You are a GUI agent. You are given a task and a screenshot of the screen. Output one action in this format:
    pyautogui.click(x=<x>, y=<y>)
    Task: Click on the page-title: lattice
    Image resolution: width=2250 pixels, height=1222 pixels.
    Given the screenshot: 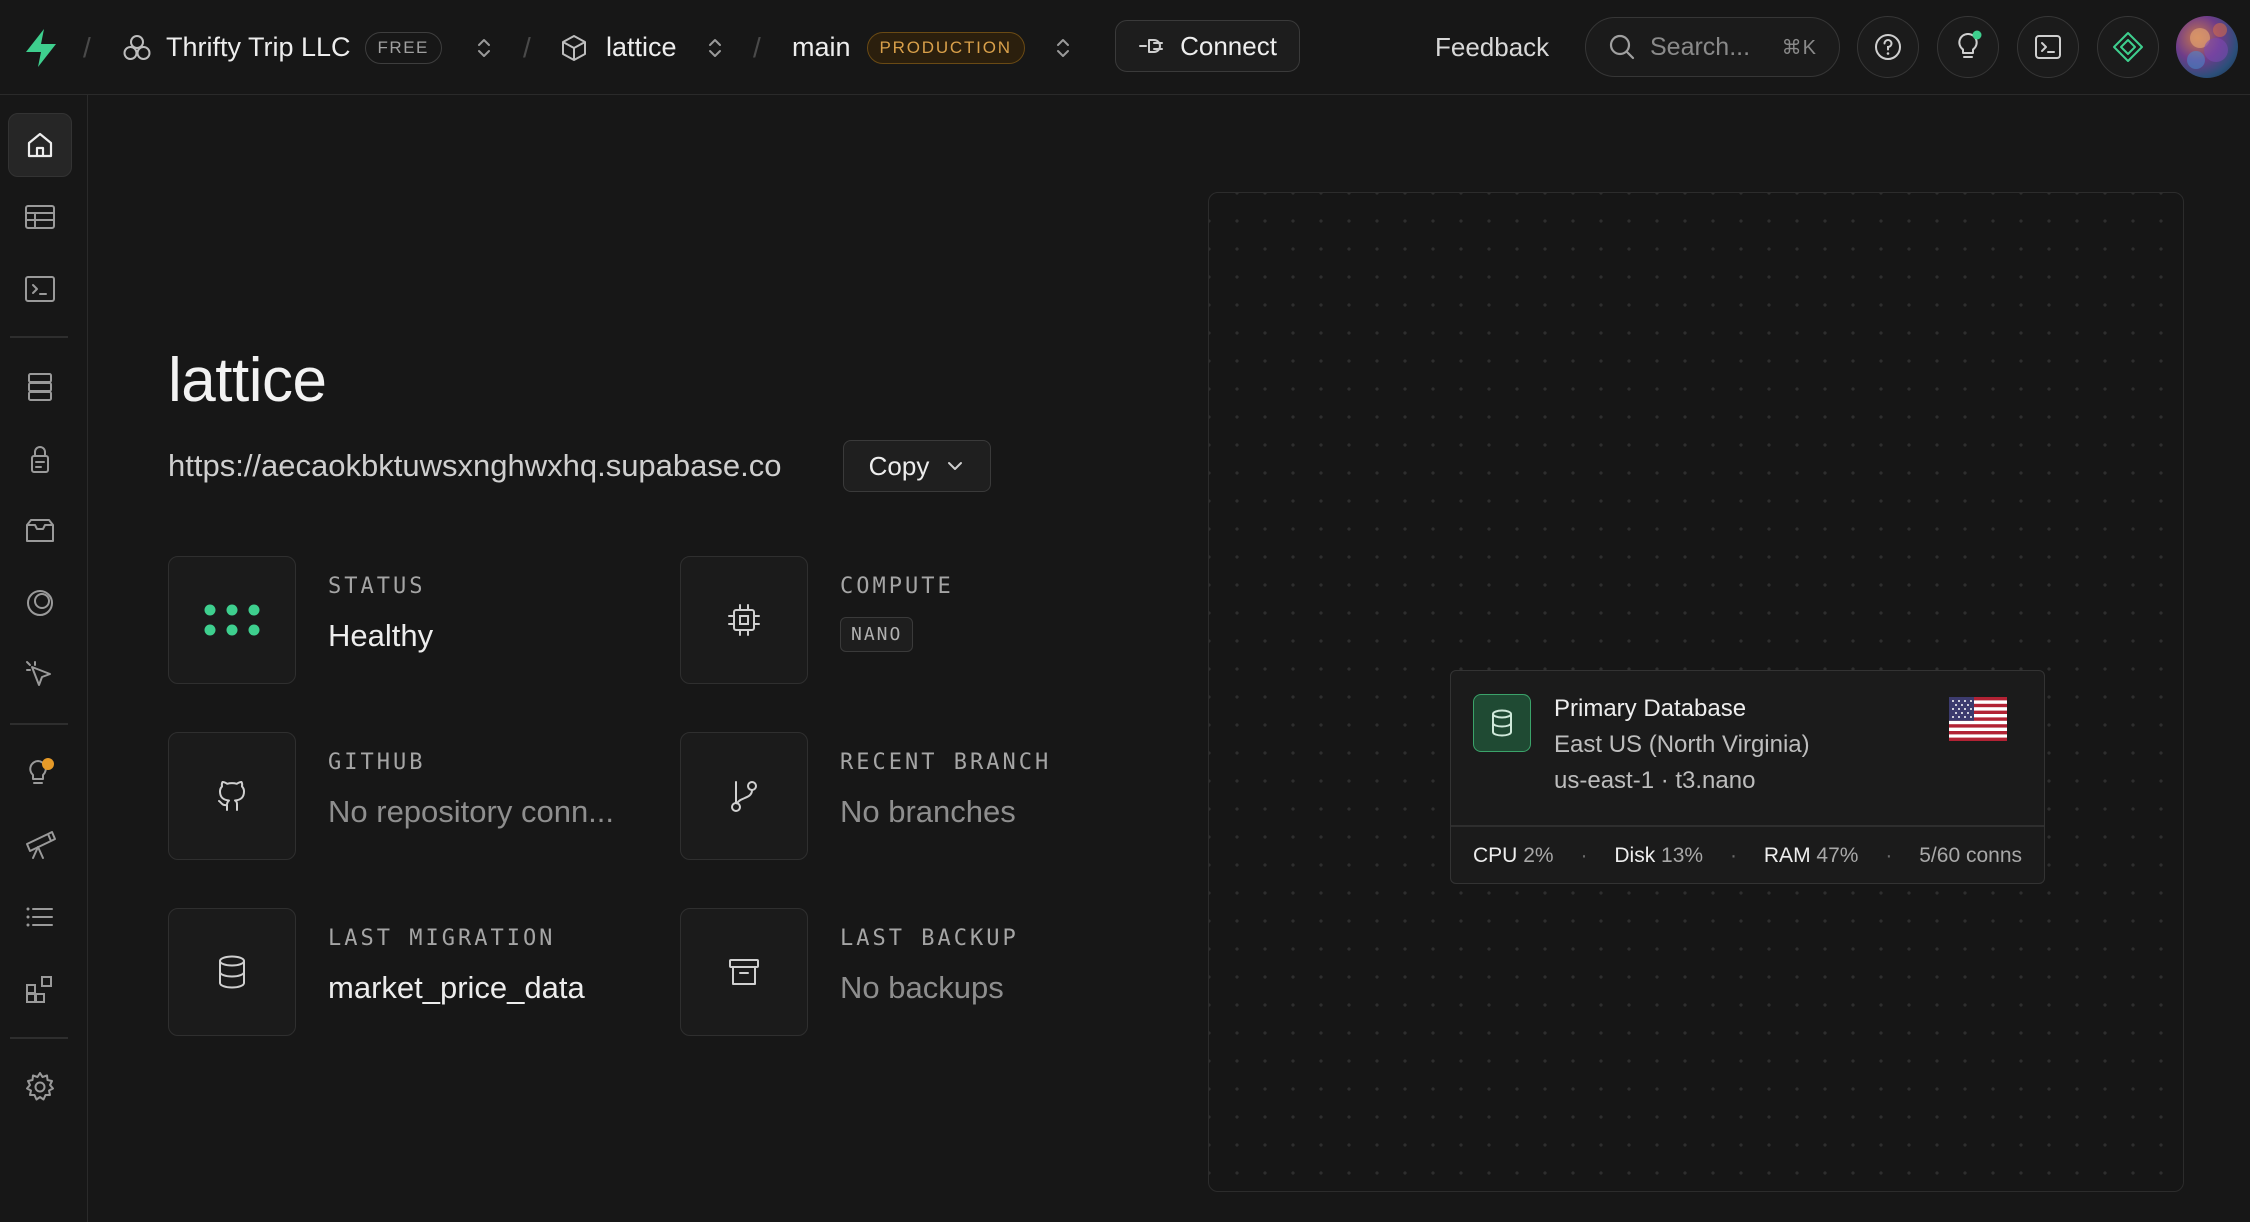 What is the action you would take?
    pyautogui.click(x=247, y=380)
    